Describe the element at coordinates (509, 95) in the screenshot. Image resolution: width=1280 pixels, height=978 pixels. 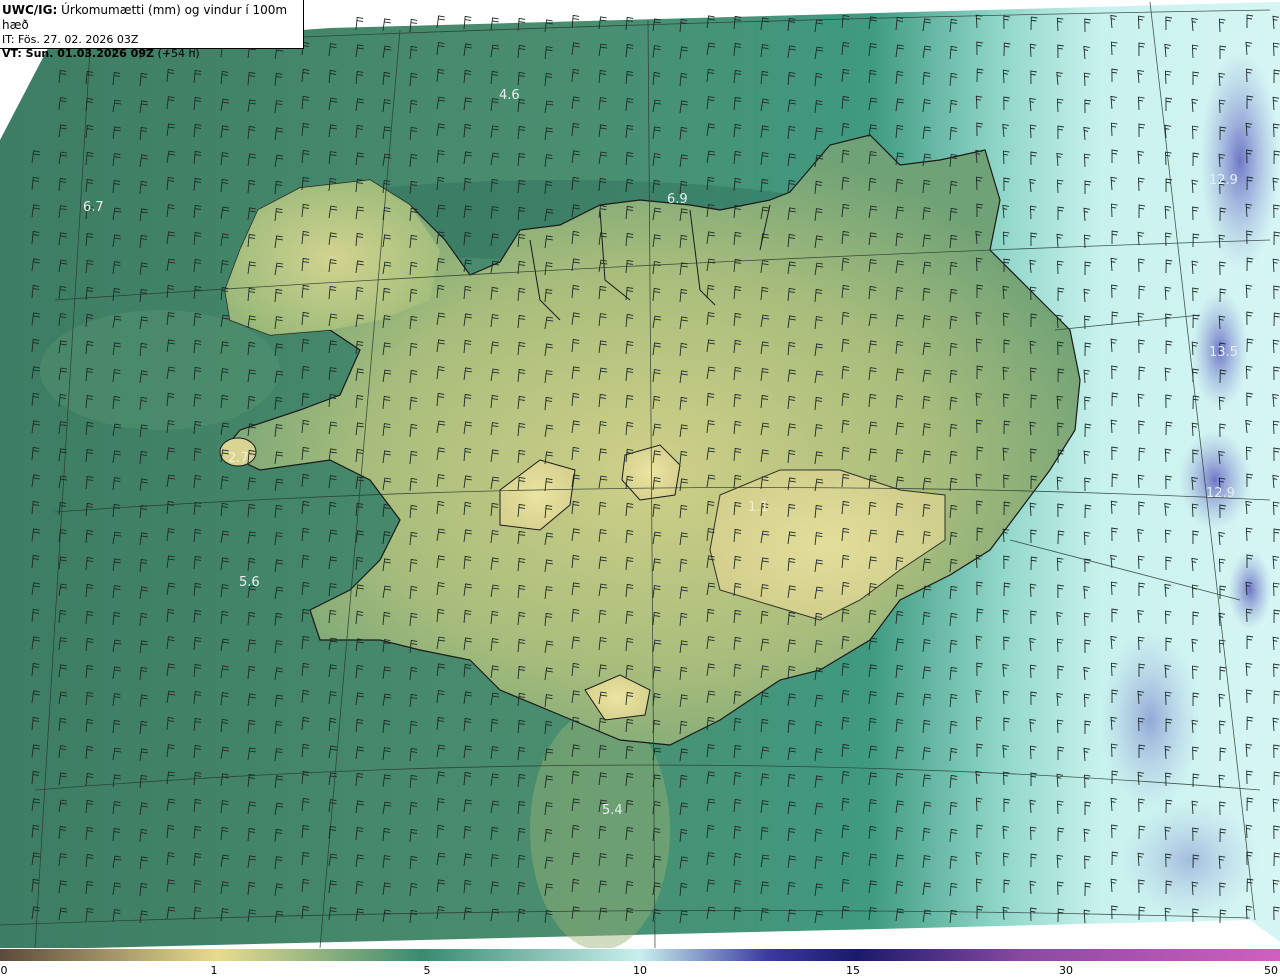
I see `label-nw-sea: 4.6` at that location.